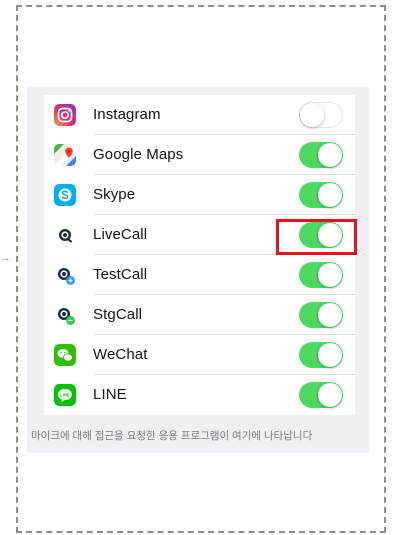 This screenshot has width=397, height=535. What do you see at coordinates (65, 195) in the screenshot?
I see `skype-icon` at bounding box center [65, 195].